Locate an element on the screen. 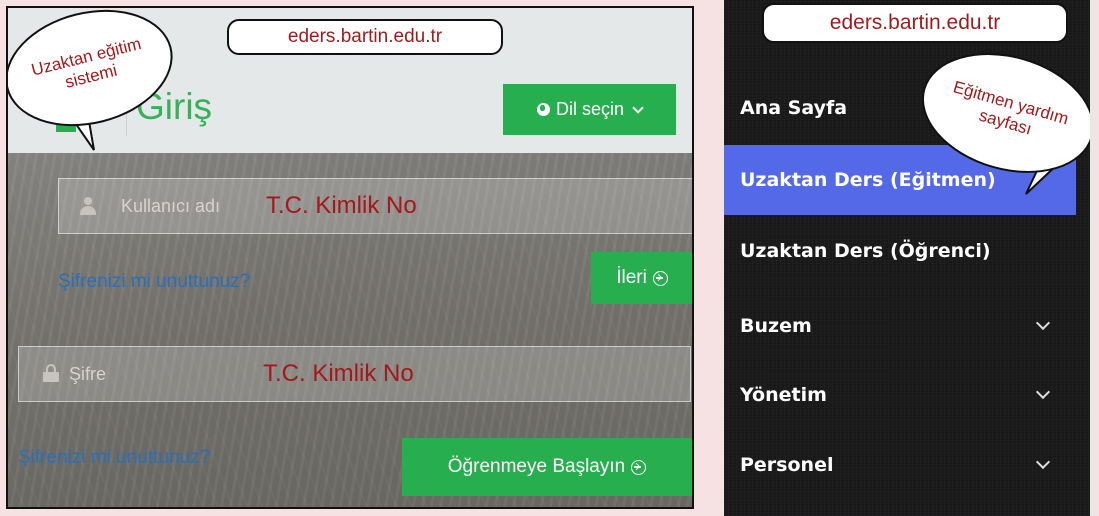  globe-icon is located at coordinates (543, 109).